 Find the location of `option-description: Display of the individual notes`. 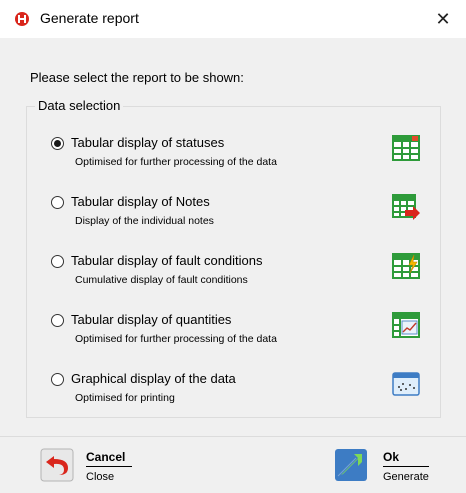

option-description: Display of the individual notes is located at coordinates (144, 221).